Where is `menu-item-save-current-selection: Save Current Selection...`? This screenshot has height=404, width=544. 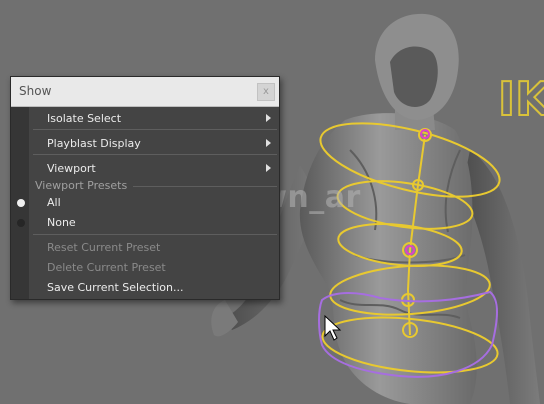
menu-item-save-current-selection: Save Current Selection... is located at coordinates (115, 287).